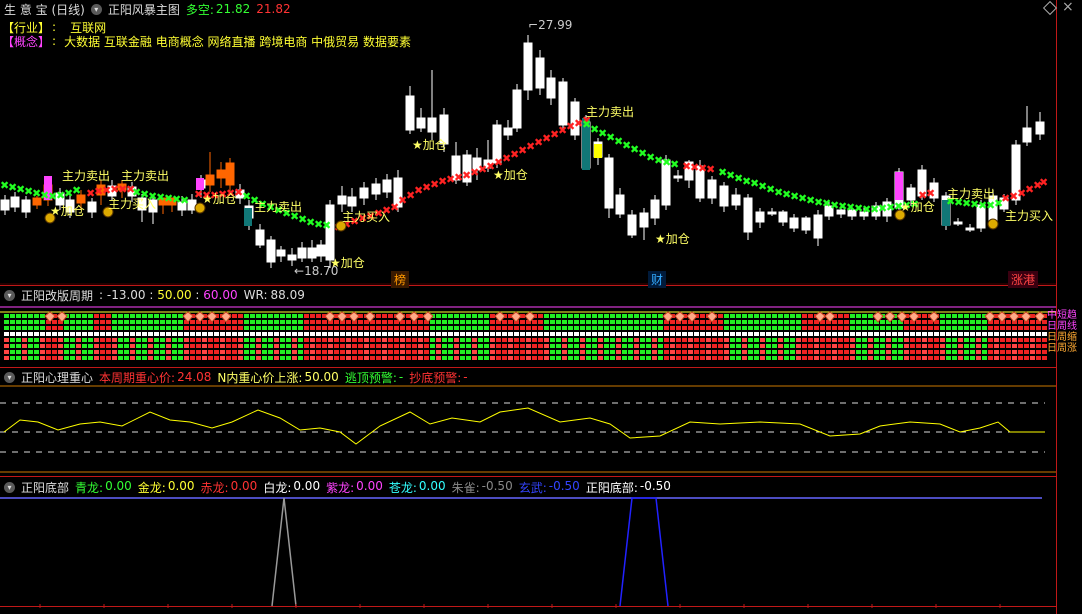 The width and height of the screenshot is (1082, 614). Describe the element at coordinates (1023, 279) in the screenshot. I see `event-marker-zhanggang: 涨港` at that location.